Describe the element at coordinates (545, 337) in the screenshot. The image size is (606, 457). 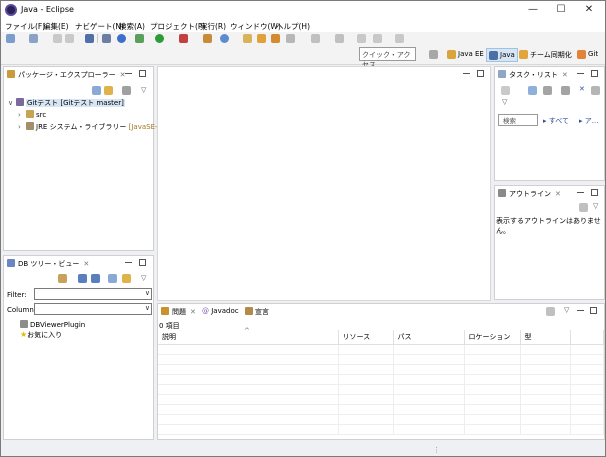
I see `column-type: 型` at that location.